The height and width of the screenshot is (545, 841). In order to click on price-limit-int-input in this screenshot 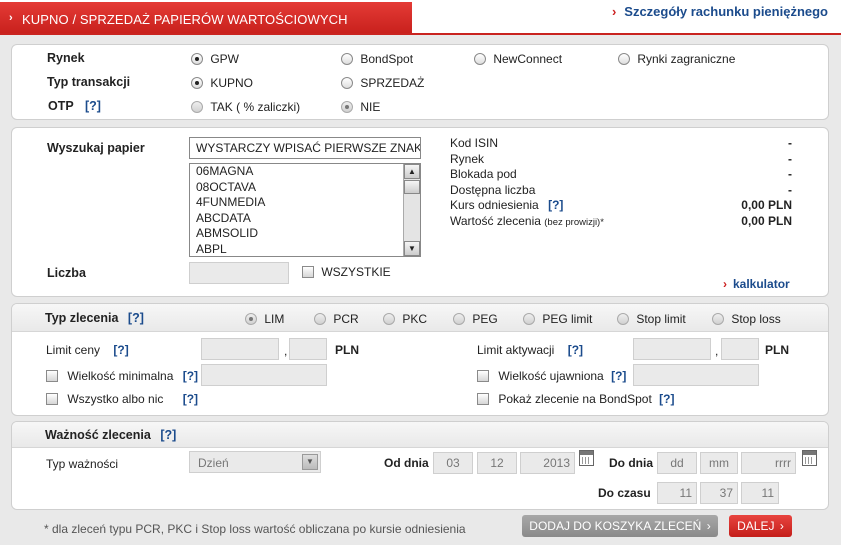, I will do `click(240, 349)`.